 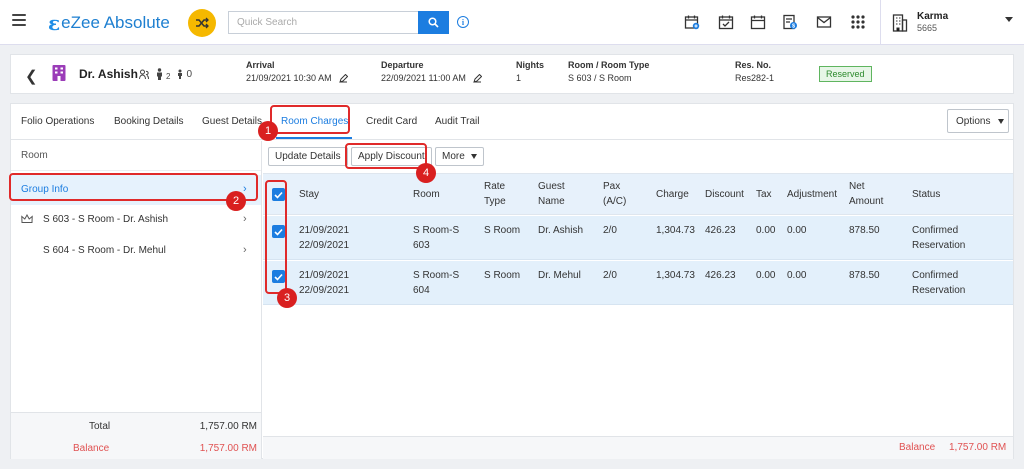 I want to click on status-line2: Reservation, so click(x=939, y=290).